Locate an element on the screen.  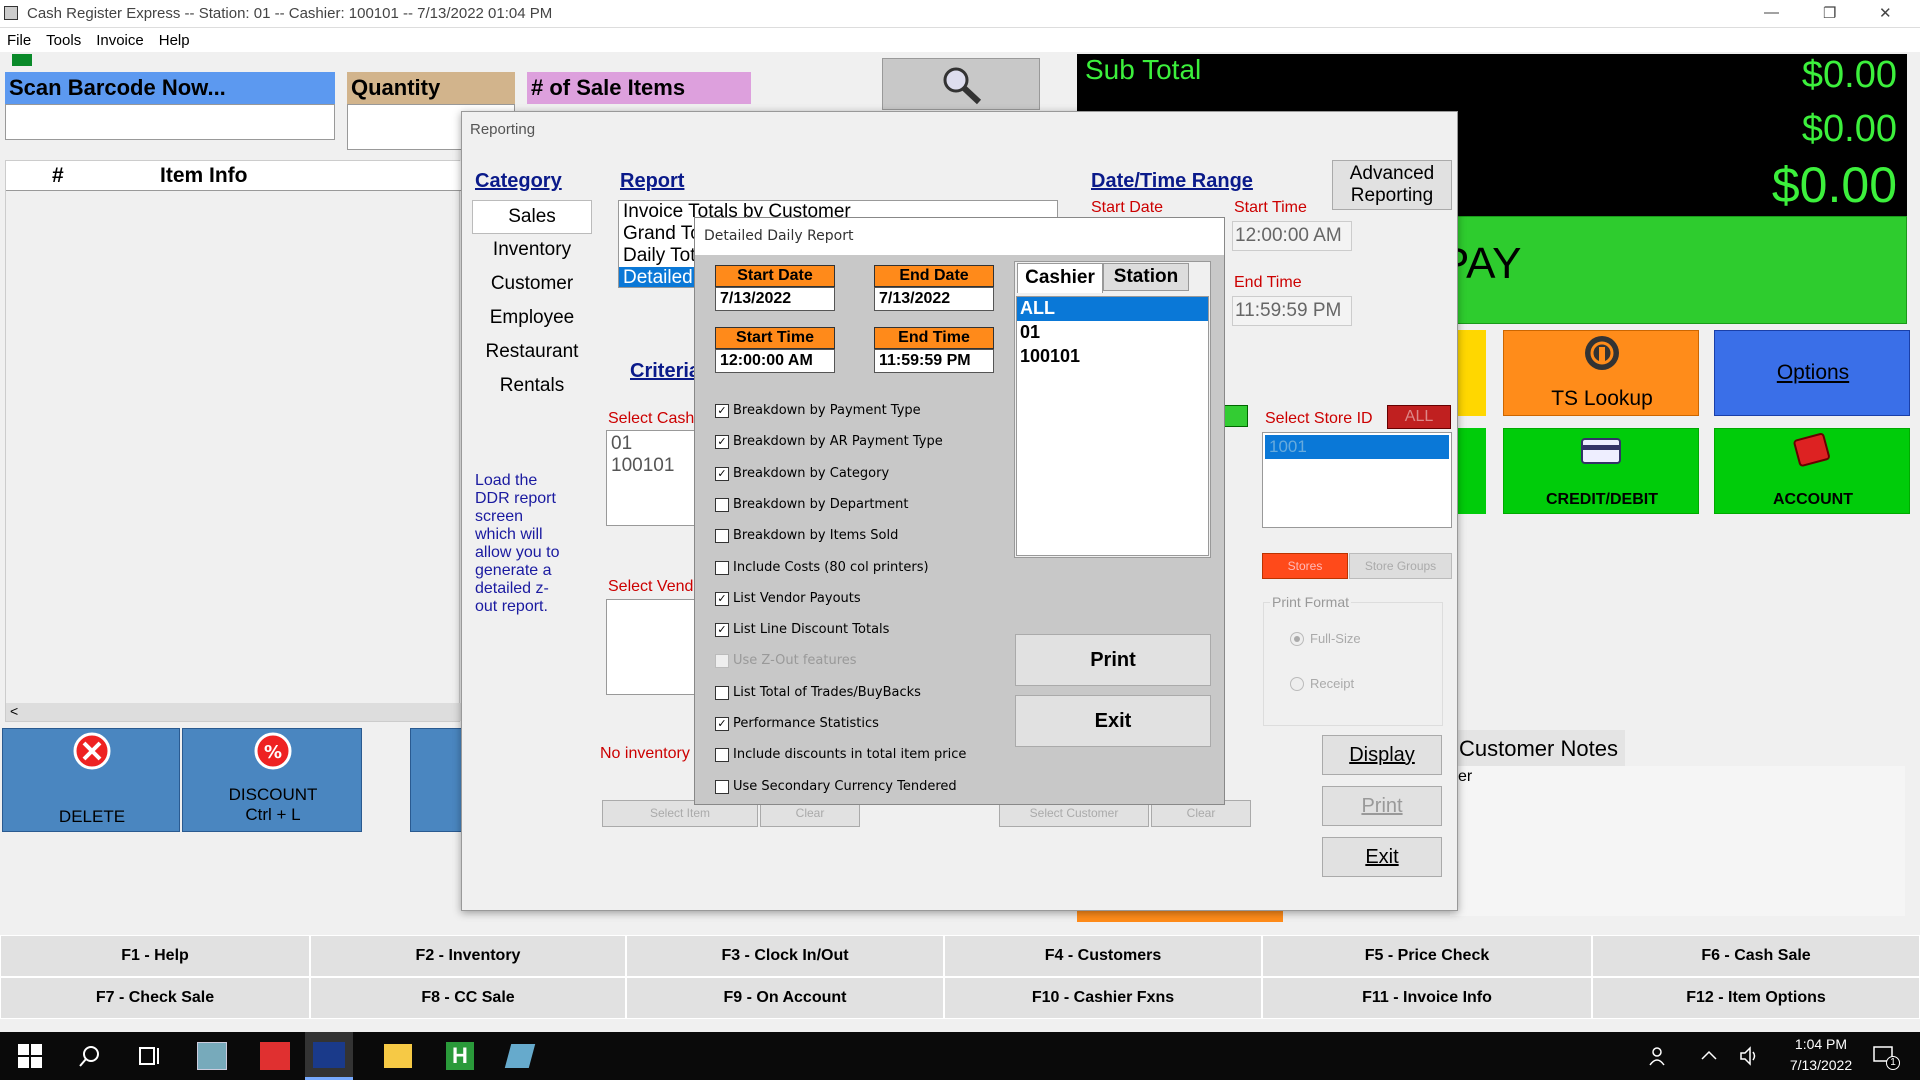
taskbar-app-cre-icon is located at coordinates (329, 1056).